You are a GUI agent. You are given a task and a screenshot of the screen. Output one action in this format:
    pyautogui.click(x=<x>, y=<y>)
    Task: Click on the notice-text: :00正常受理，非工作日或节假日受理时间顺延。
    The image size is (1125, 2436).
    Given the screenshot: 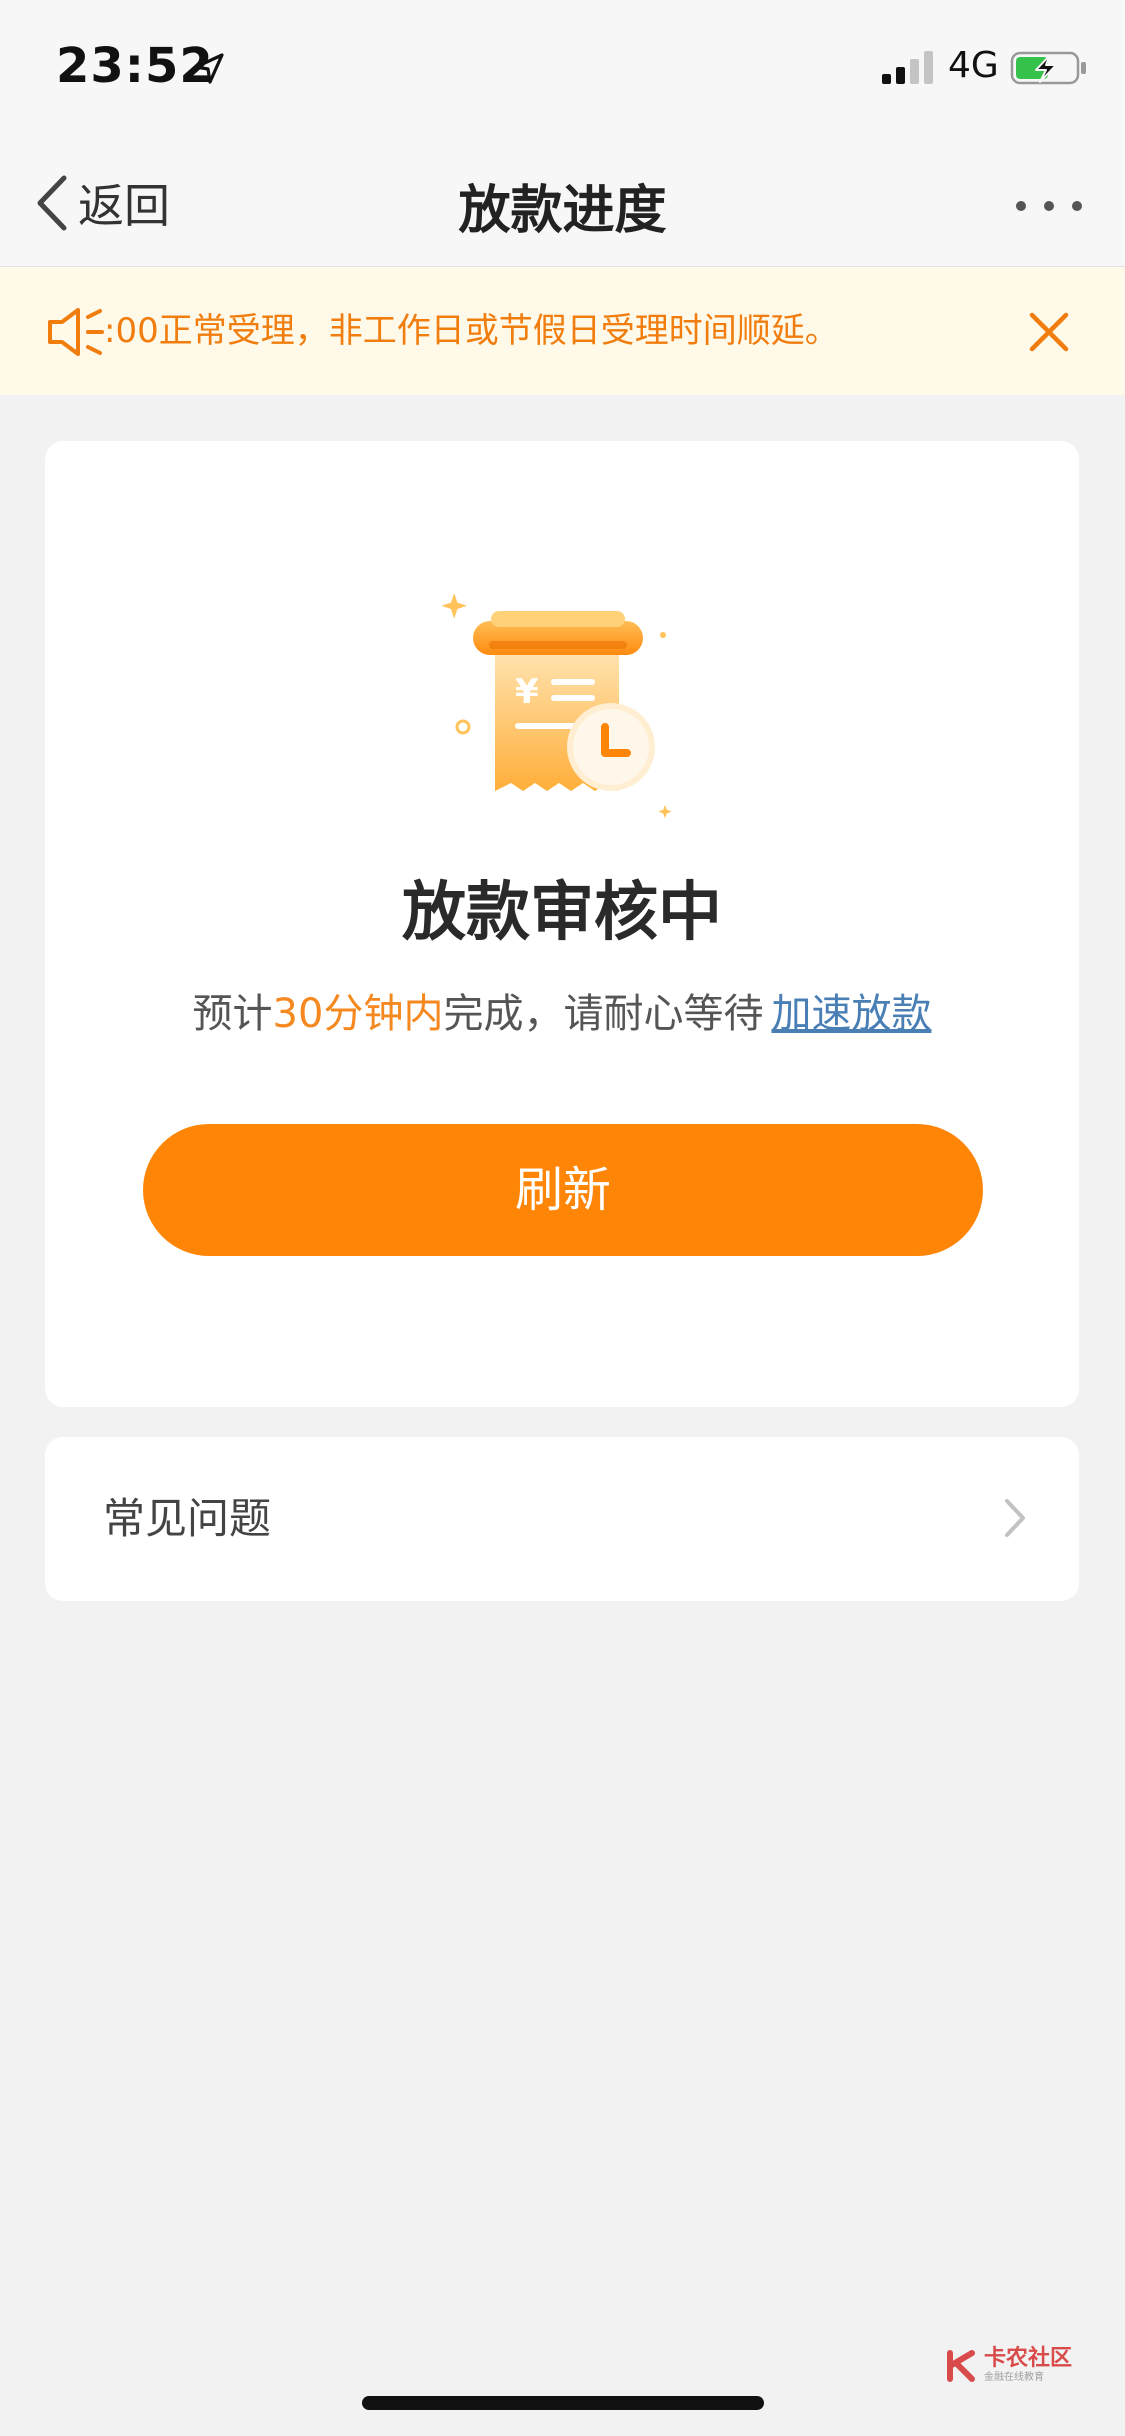 What is the action you would take?
    pyautogui.click(x=471, y=331)
    